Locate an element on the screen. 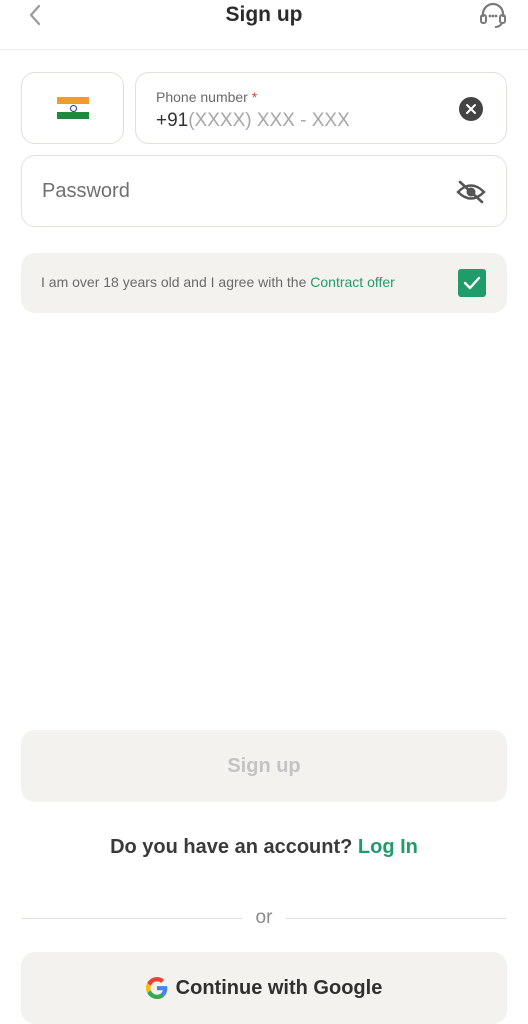 The height and width of the screenshot is (1024, 528). india-flag-icon is located at coordinates (72, 108).